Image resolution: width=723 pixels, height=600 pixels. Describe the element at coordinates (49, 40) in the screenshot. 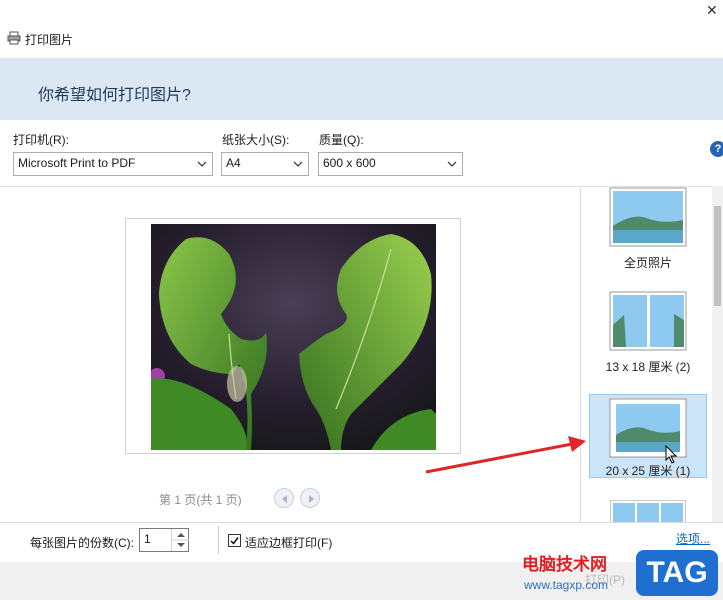

I see `window-title: 打印图片` at that location.